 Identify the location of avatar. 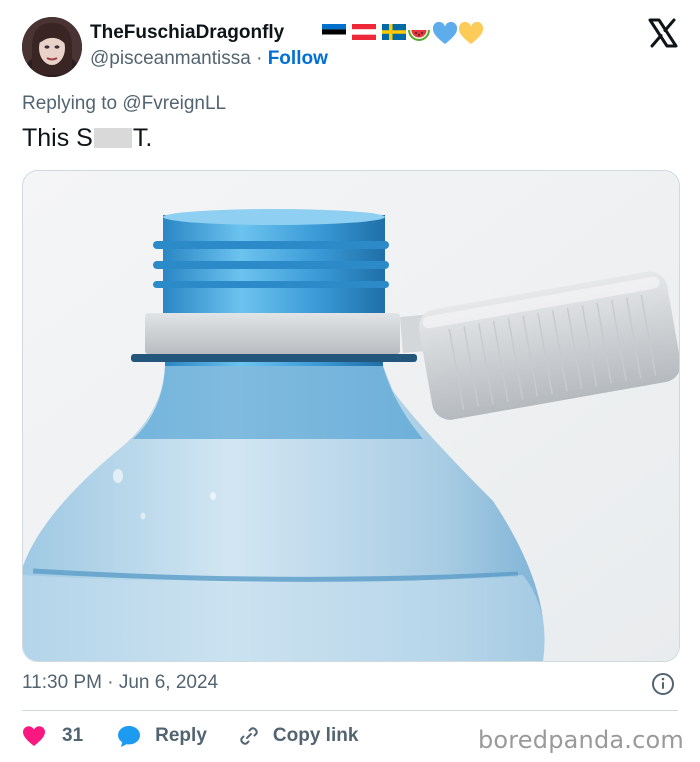
(52, 47).